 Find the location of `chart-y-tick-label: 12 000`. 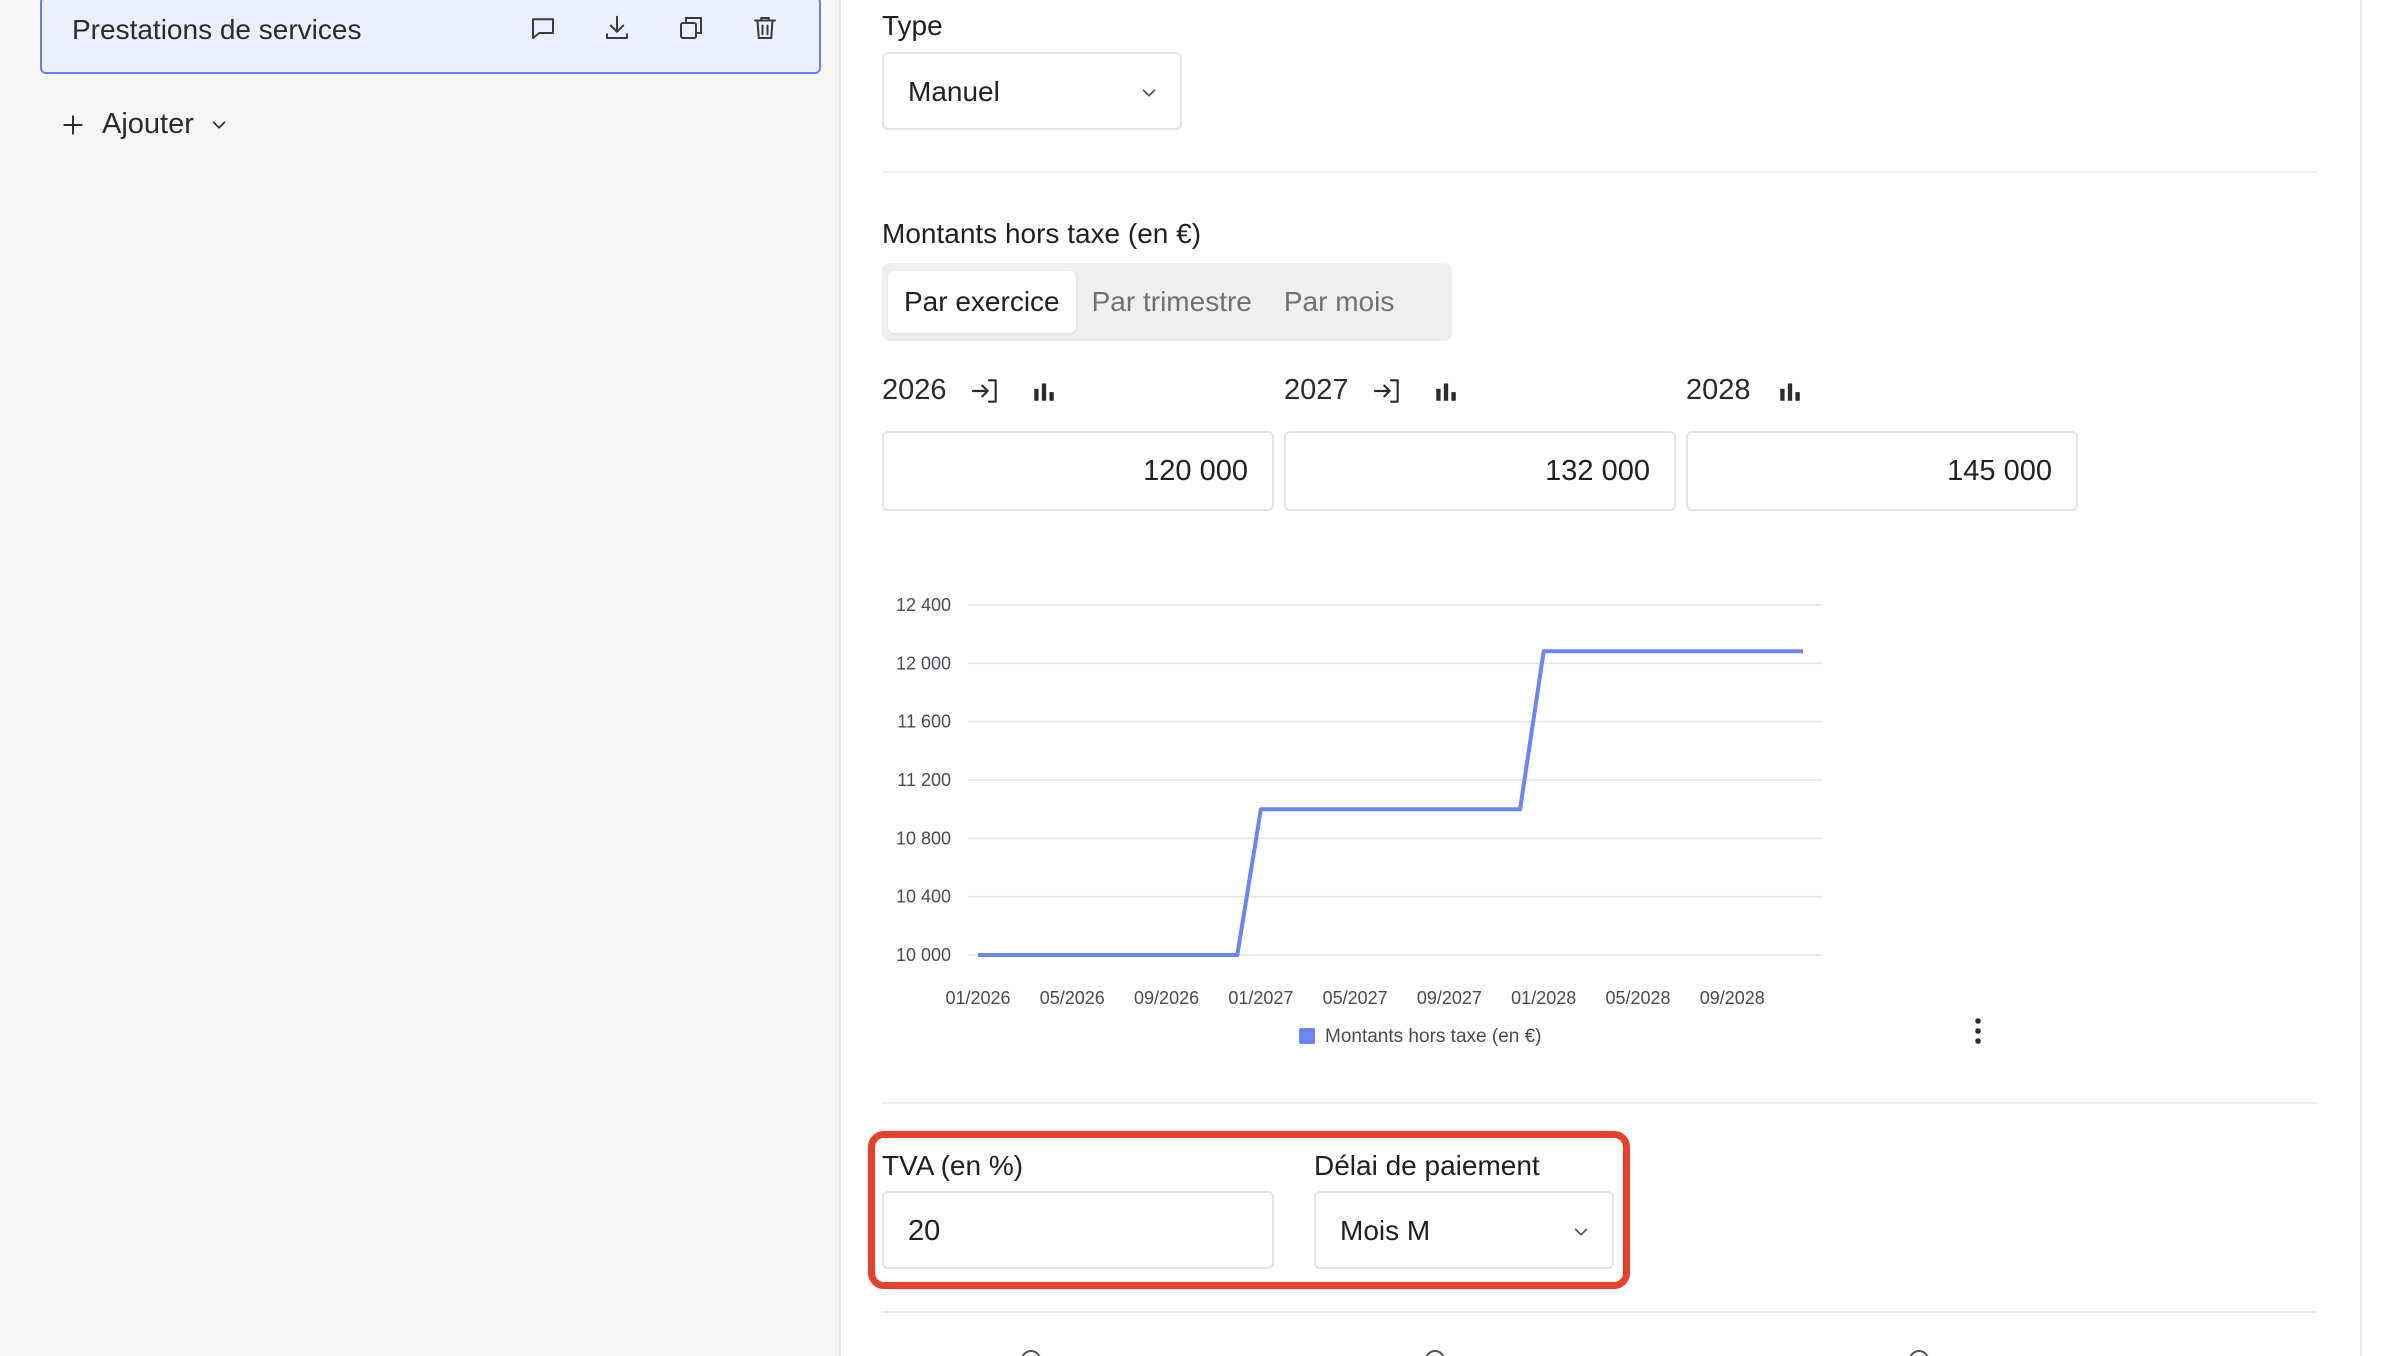

chart-y-tick-label: 12 000 is located at coordinates (923, 663).